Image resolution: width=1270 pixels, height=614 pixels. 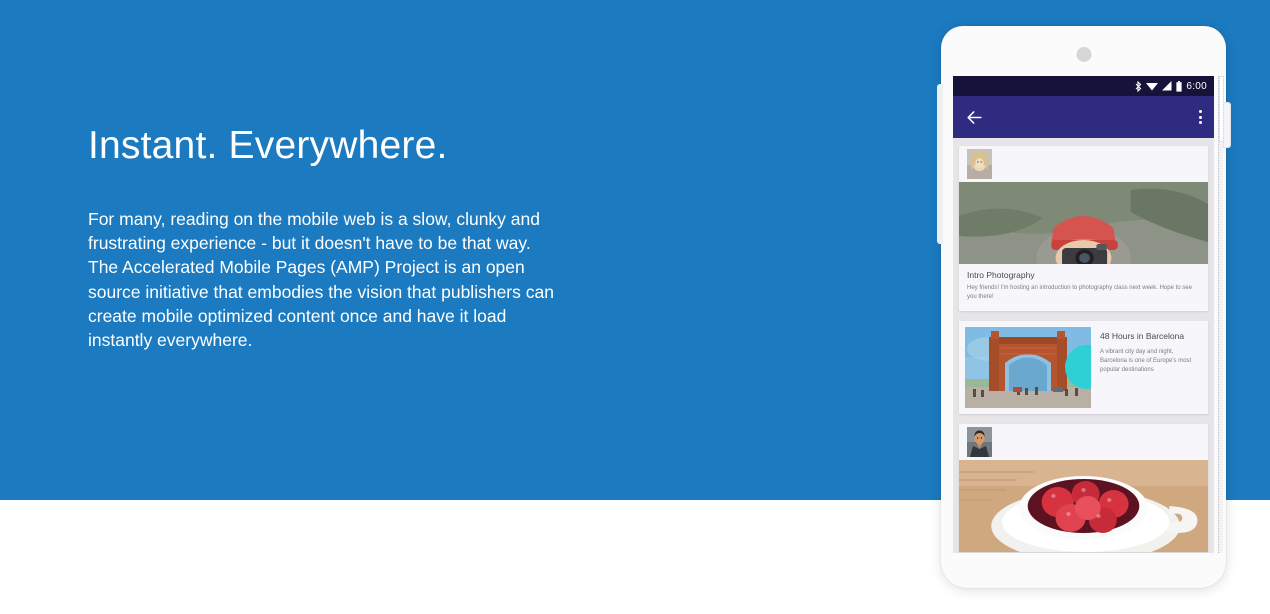 I want to click on card-title: Intro Photography, so click(x=1001, y=275).